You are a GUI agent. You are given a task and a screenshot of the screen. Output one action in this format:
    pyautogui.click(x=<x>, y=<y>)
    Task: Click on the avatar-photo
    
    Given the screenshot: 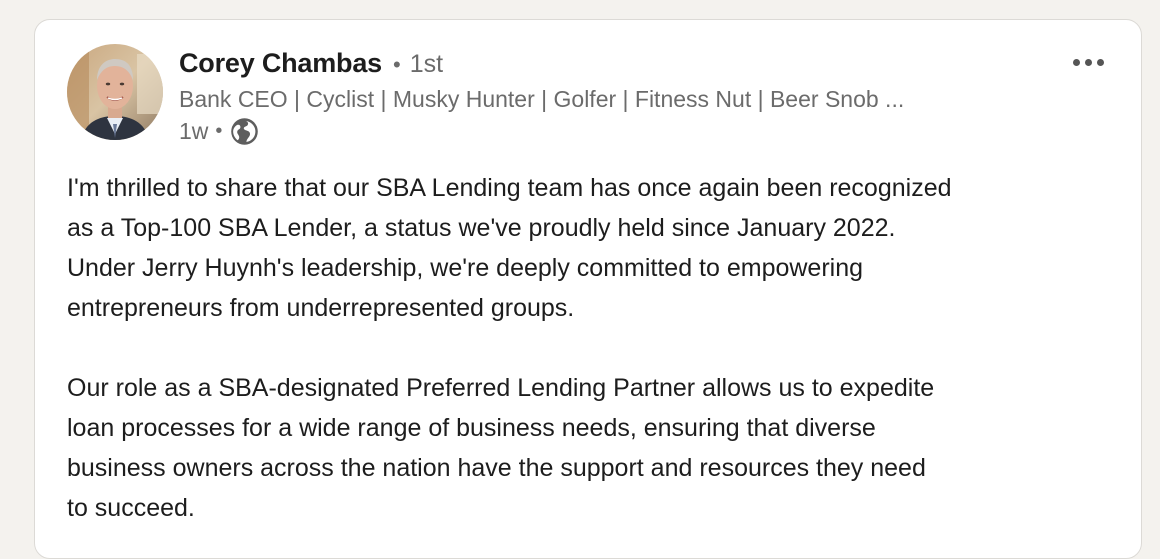 What is the action you would take?
    pyautogui.click(x=115, y=92)
    